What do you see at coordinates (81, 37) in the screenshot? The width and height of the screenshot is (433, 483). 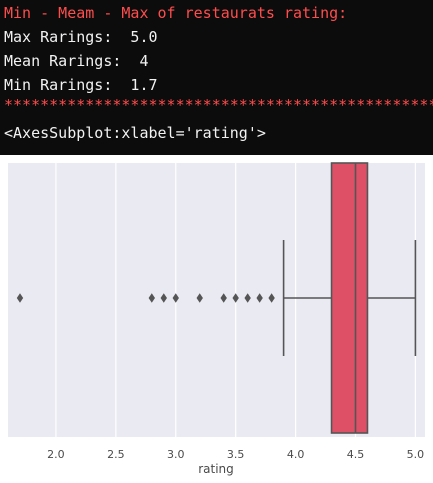 I see `max-rating-line: Max Rarings: 5.0` at bounding box center [81, 37].